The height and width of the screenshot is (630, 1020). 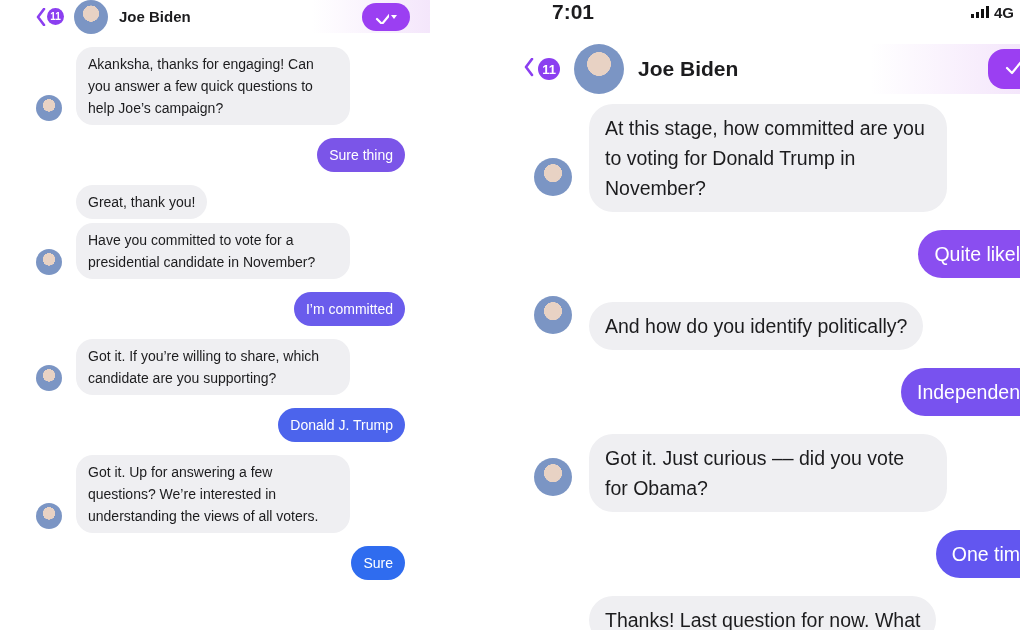 I want to click on message-bubble: Have you committed to vote for a presidential candidate in November?, so click(x=213, y=251).